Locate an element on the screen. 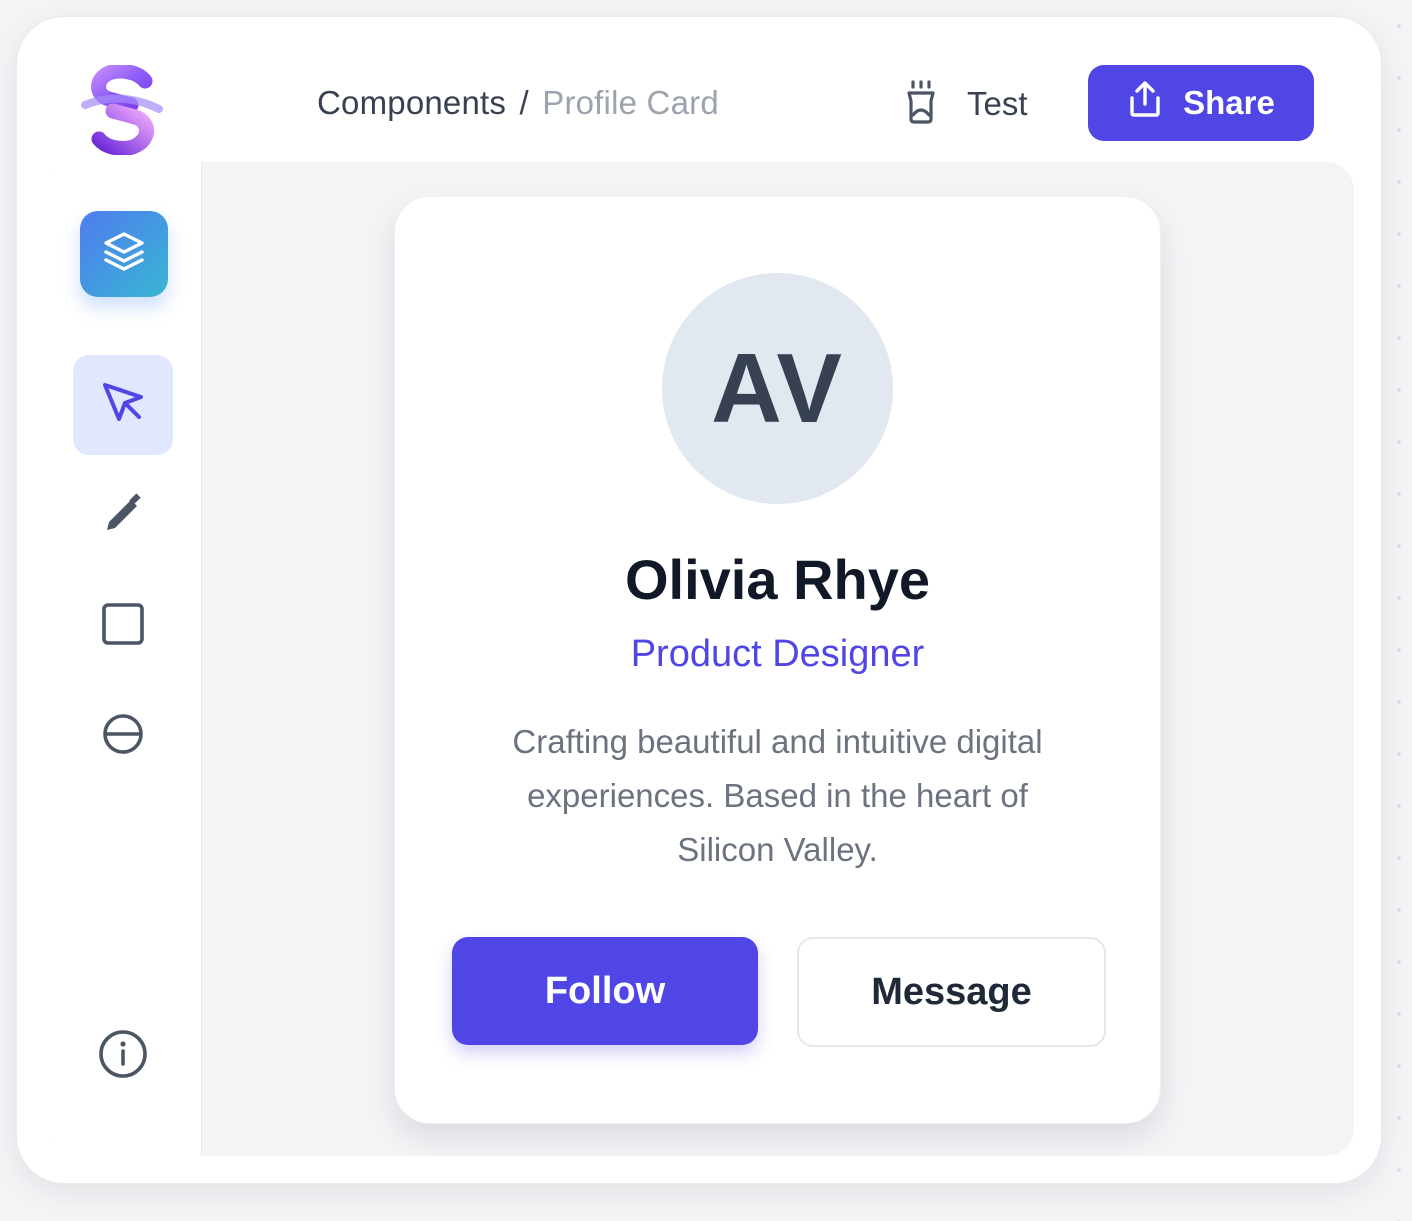 This screenshot has width=1412, height=1221. layers-button is located at coordinates (124, 254).